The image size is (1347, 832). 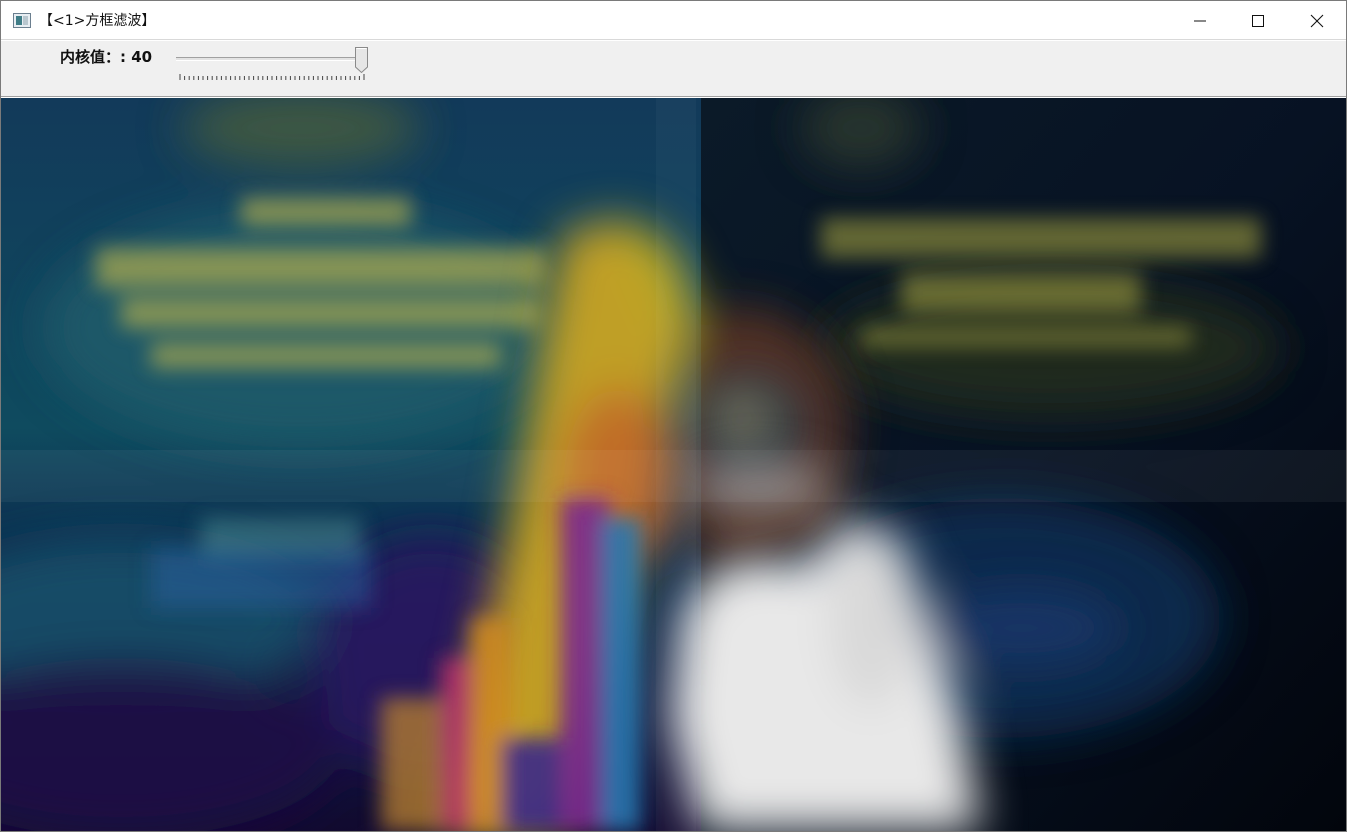 I want to click on trackbar-label: 内核值：: 40, so click(x=106, y=57).